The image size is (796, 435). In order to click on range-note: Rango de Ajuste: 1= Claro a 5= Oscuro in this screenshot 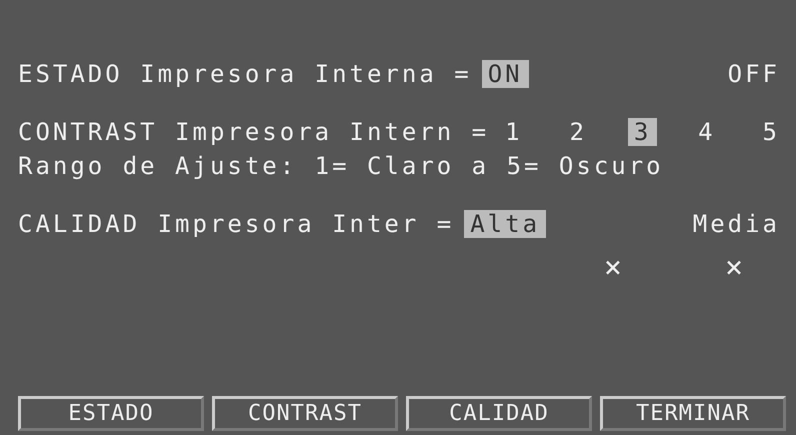, I will do `click(341, 166)`.